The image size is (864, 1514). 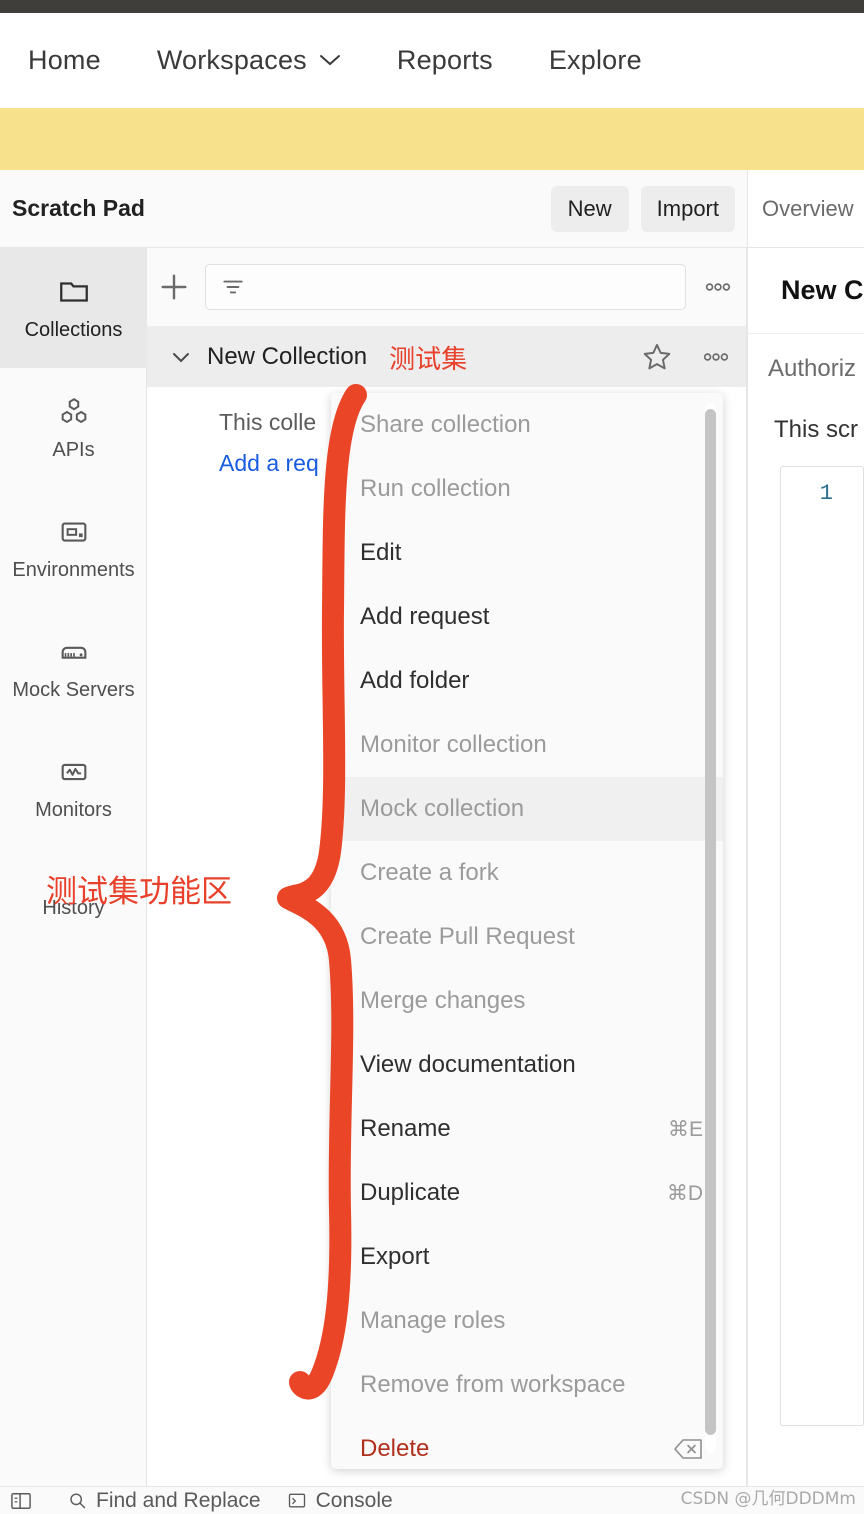 I want to click on collection-more-icon, so click(x=716, y=357).